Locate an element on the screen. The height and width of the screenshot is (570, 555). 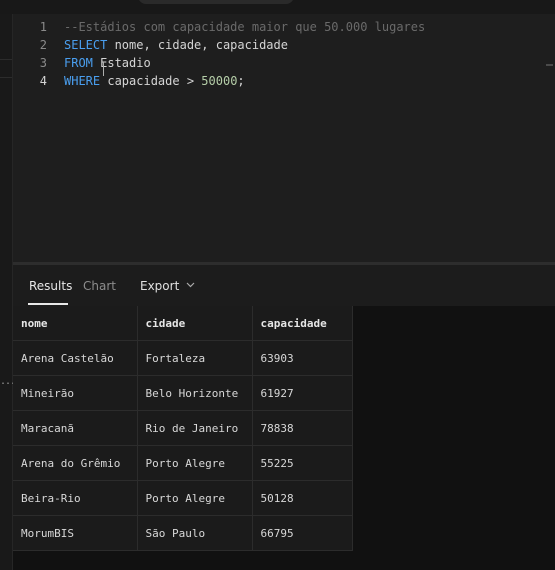
table-row: Arena do Grêmio Porto Alegre 55225 is located at coordinates (183, 463).